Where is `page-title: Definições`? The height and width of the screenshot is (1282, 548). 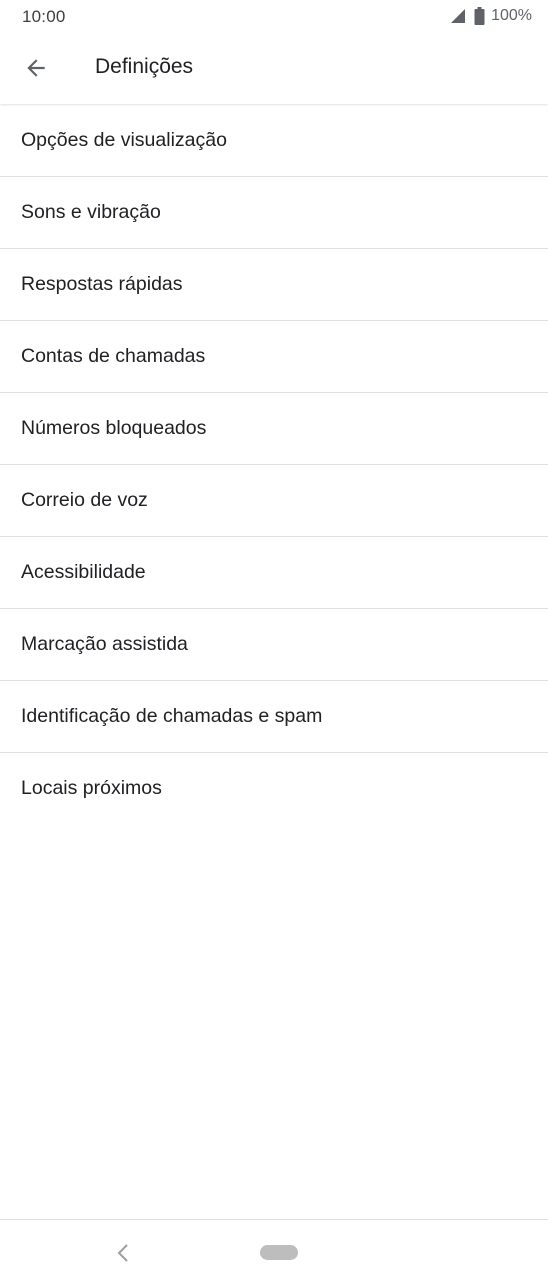 page-title: Definições is located at coordinates (144, 66).